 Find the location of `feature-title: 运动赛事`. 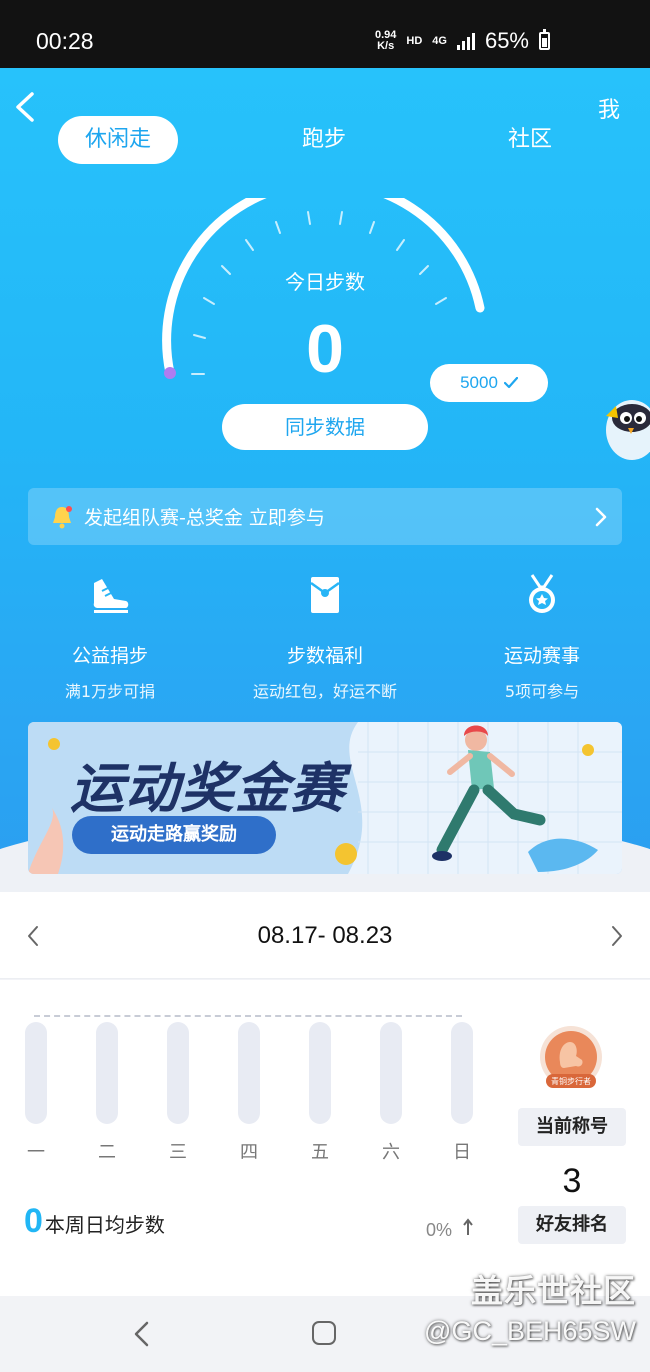

feature-title: 运动赛事 is located at coordinates (541, 656).